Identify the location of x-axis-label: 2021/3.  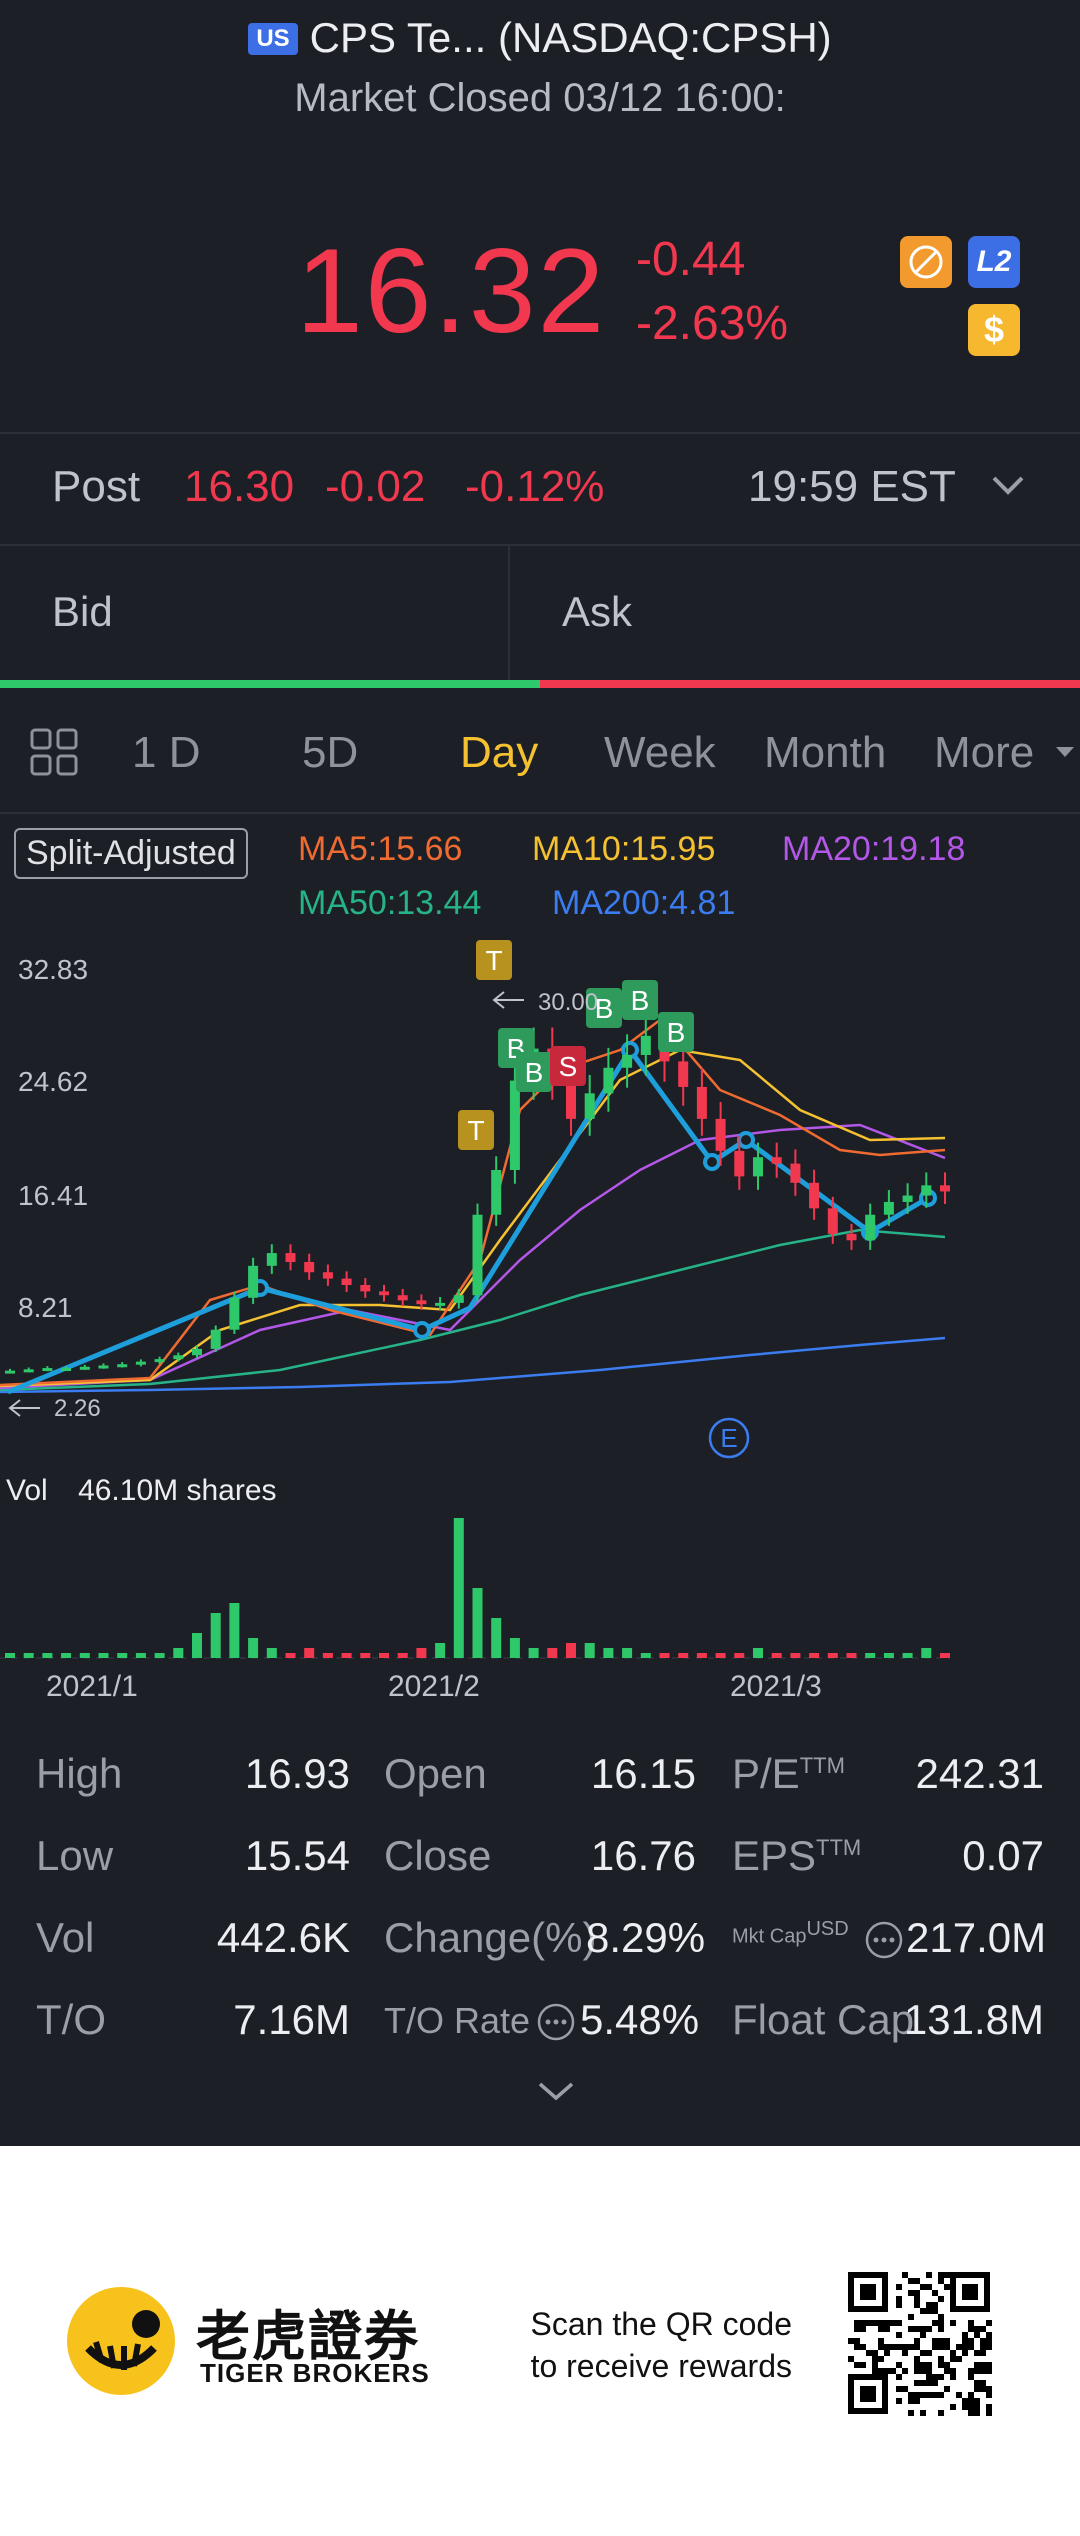
(776, 1686).